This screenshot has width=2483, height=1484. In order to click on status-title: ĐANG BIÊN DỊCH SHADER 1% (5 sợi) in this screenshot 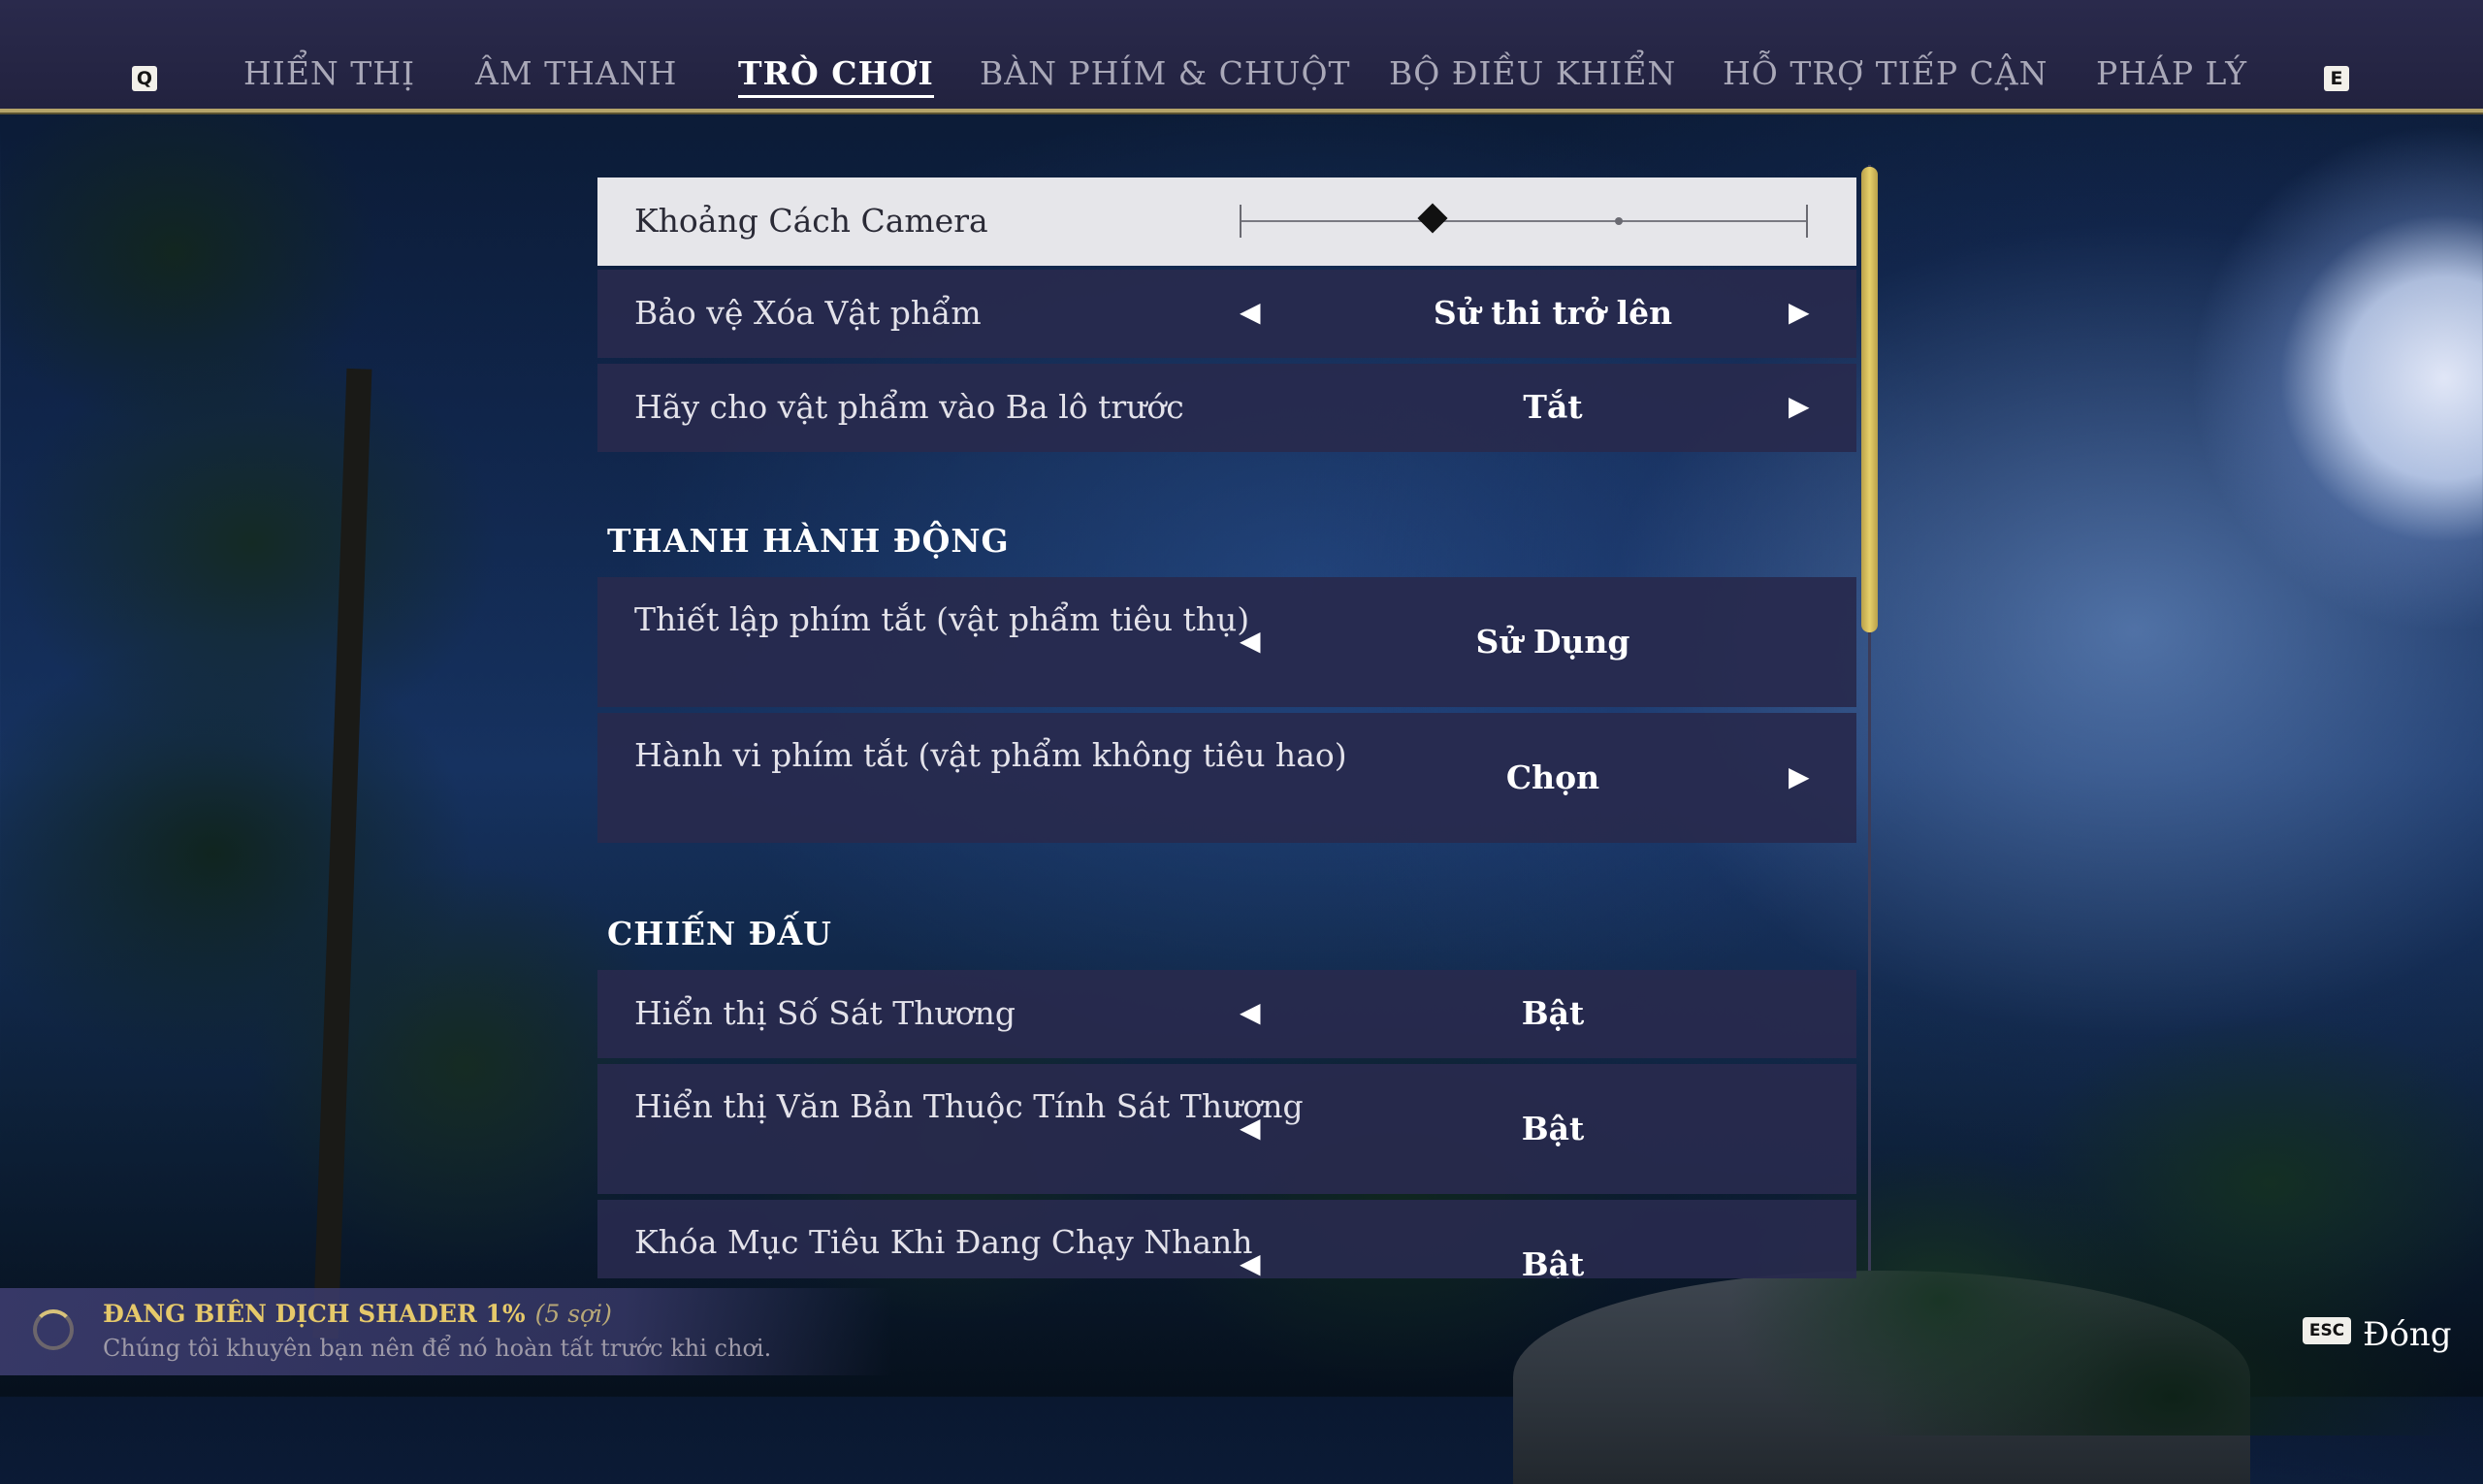, I will do `click(358, 1314)`.